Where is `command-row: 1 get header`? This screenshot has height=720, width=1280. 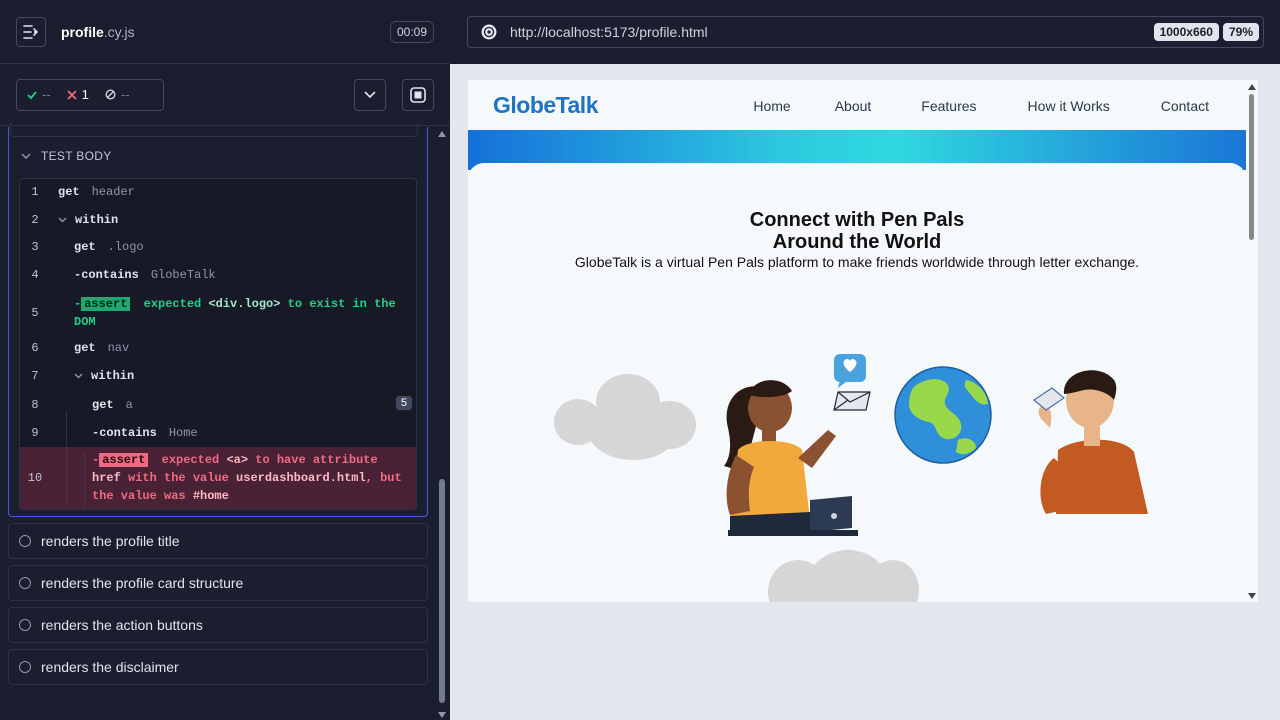 command-row: 1 get header is located at coordinates (218, 192).